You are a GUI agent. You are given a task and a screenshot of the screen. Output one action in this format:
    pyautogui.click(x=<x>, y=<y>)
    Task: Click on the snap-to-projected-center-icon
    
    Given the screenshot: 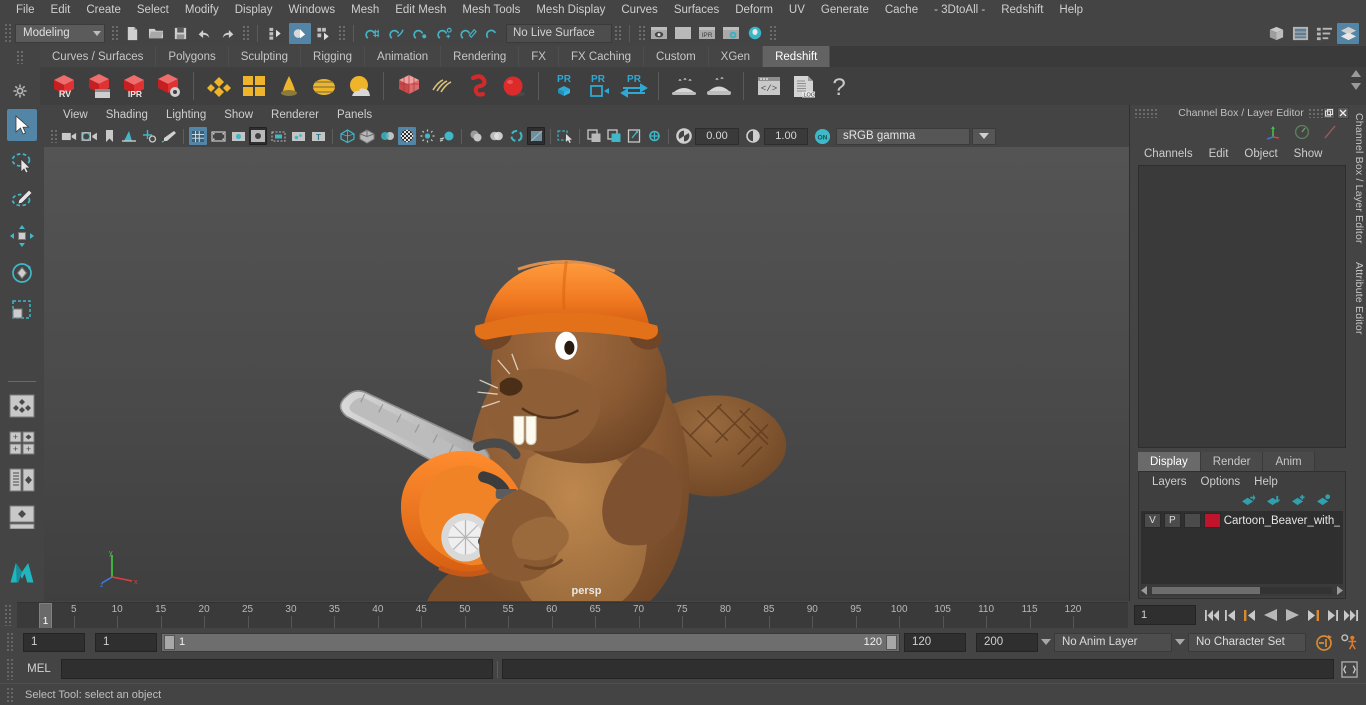 What is the action you would take?
    pyautogui.click(x=444, y=33)
    